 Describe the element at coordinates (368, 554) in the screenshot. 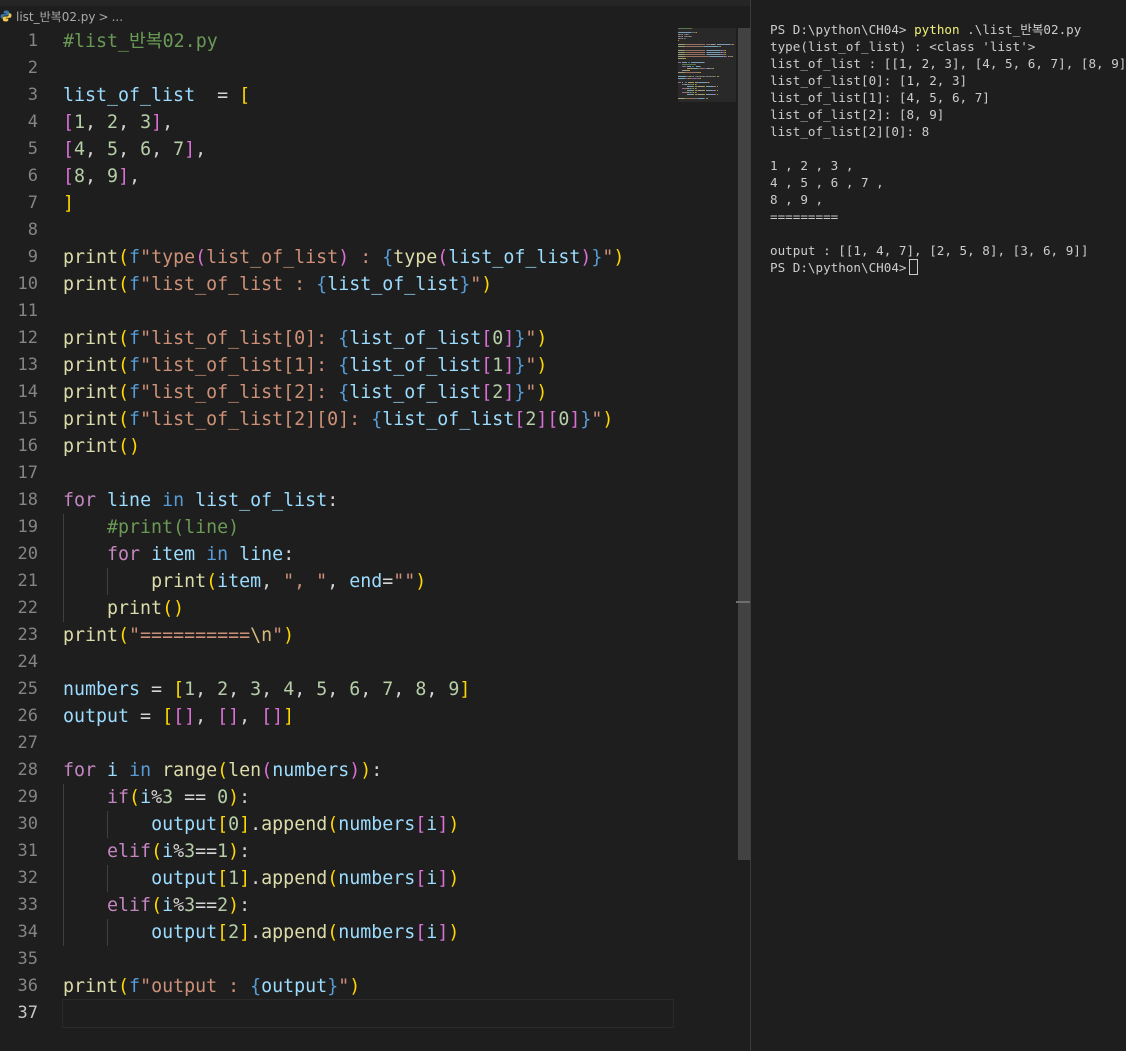

I see `code-line: for item in line:` at that location.